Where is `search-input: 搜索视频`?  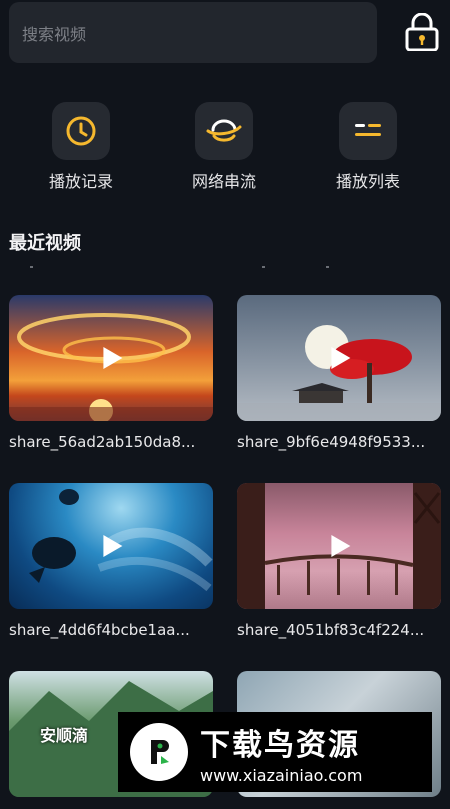 search-input: 搜索视频 is located at coordinates (193, 32).